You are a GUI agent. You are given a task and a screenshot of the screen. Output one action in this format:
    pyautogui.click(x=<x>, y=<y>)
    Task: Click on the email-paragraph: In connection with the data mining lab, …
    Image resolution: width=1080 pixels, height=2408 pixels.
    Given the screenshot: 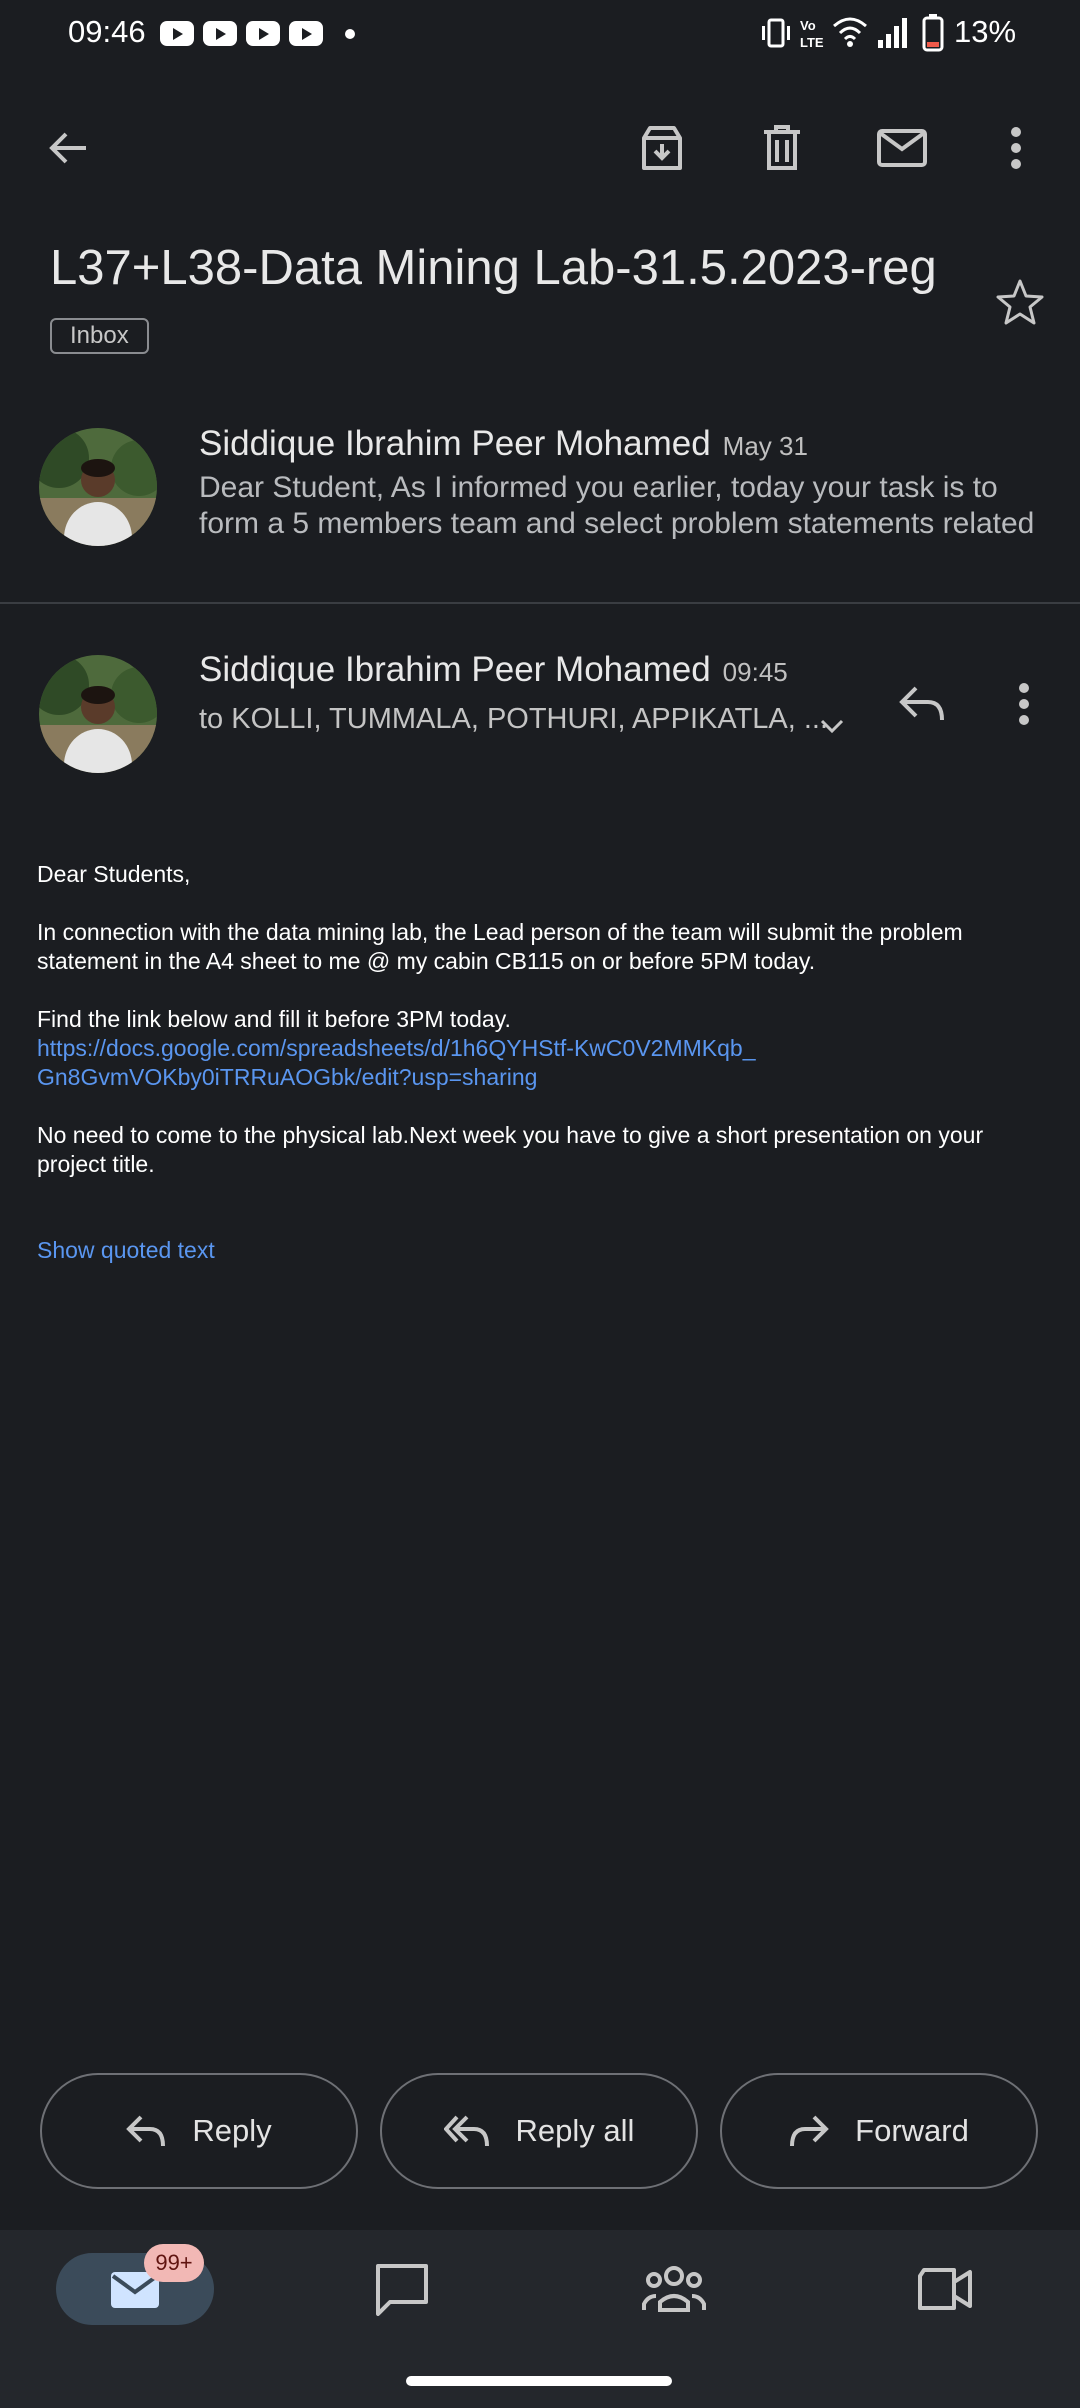 What is the action you would take?
    pyautogui.click(x=500, y=946)
    